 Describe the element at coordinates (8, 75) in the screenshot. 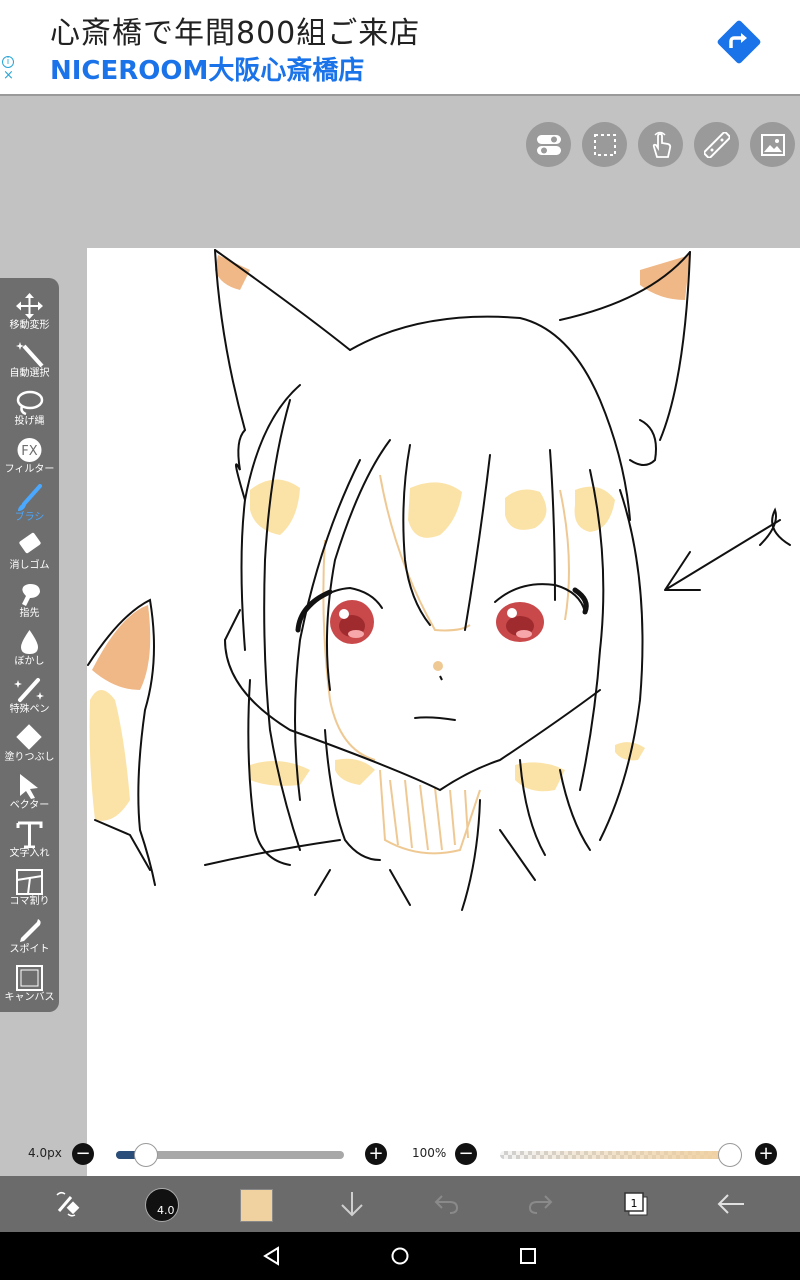

I see `ad-close-icon: ×` at that location.